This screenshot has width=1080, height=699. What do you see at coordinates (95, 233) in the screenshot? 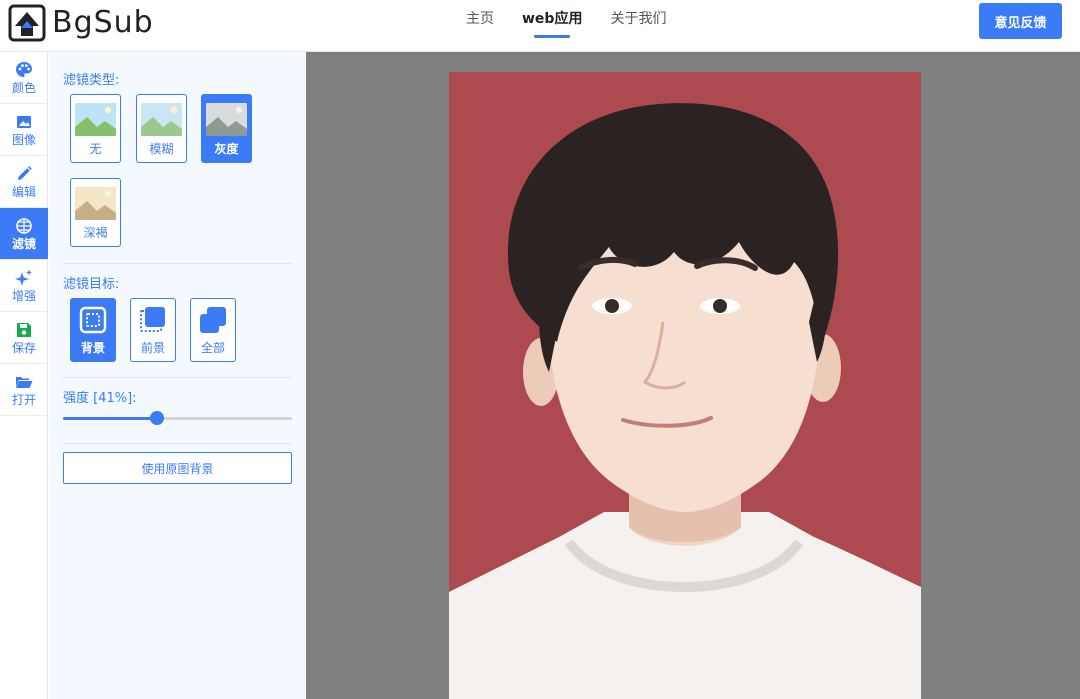
I see `tile-label: 深褐` at bounding box center [95, 233].